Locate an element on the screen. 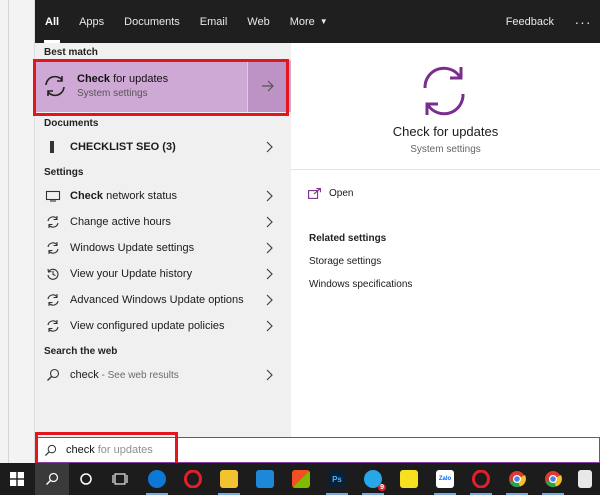  cortana-button is located at coordinates (86, 479).